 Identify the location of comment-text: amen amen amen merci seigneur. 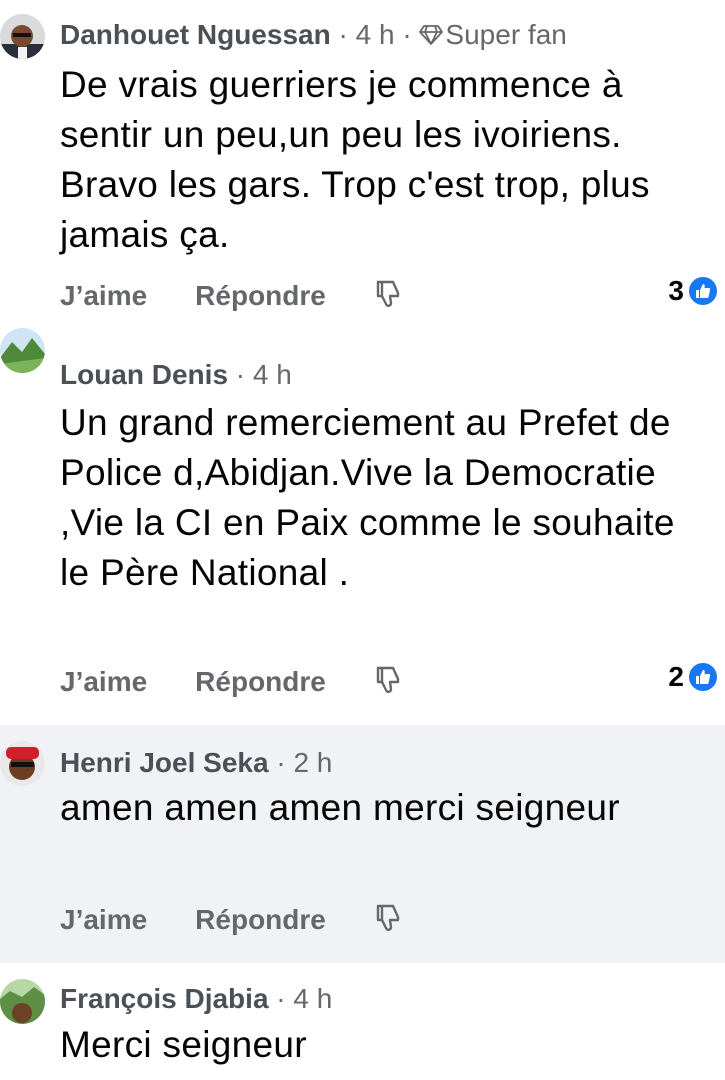
(340, 807).